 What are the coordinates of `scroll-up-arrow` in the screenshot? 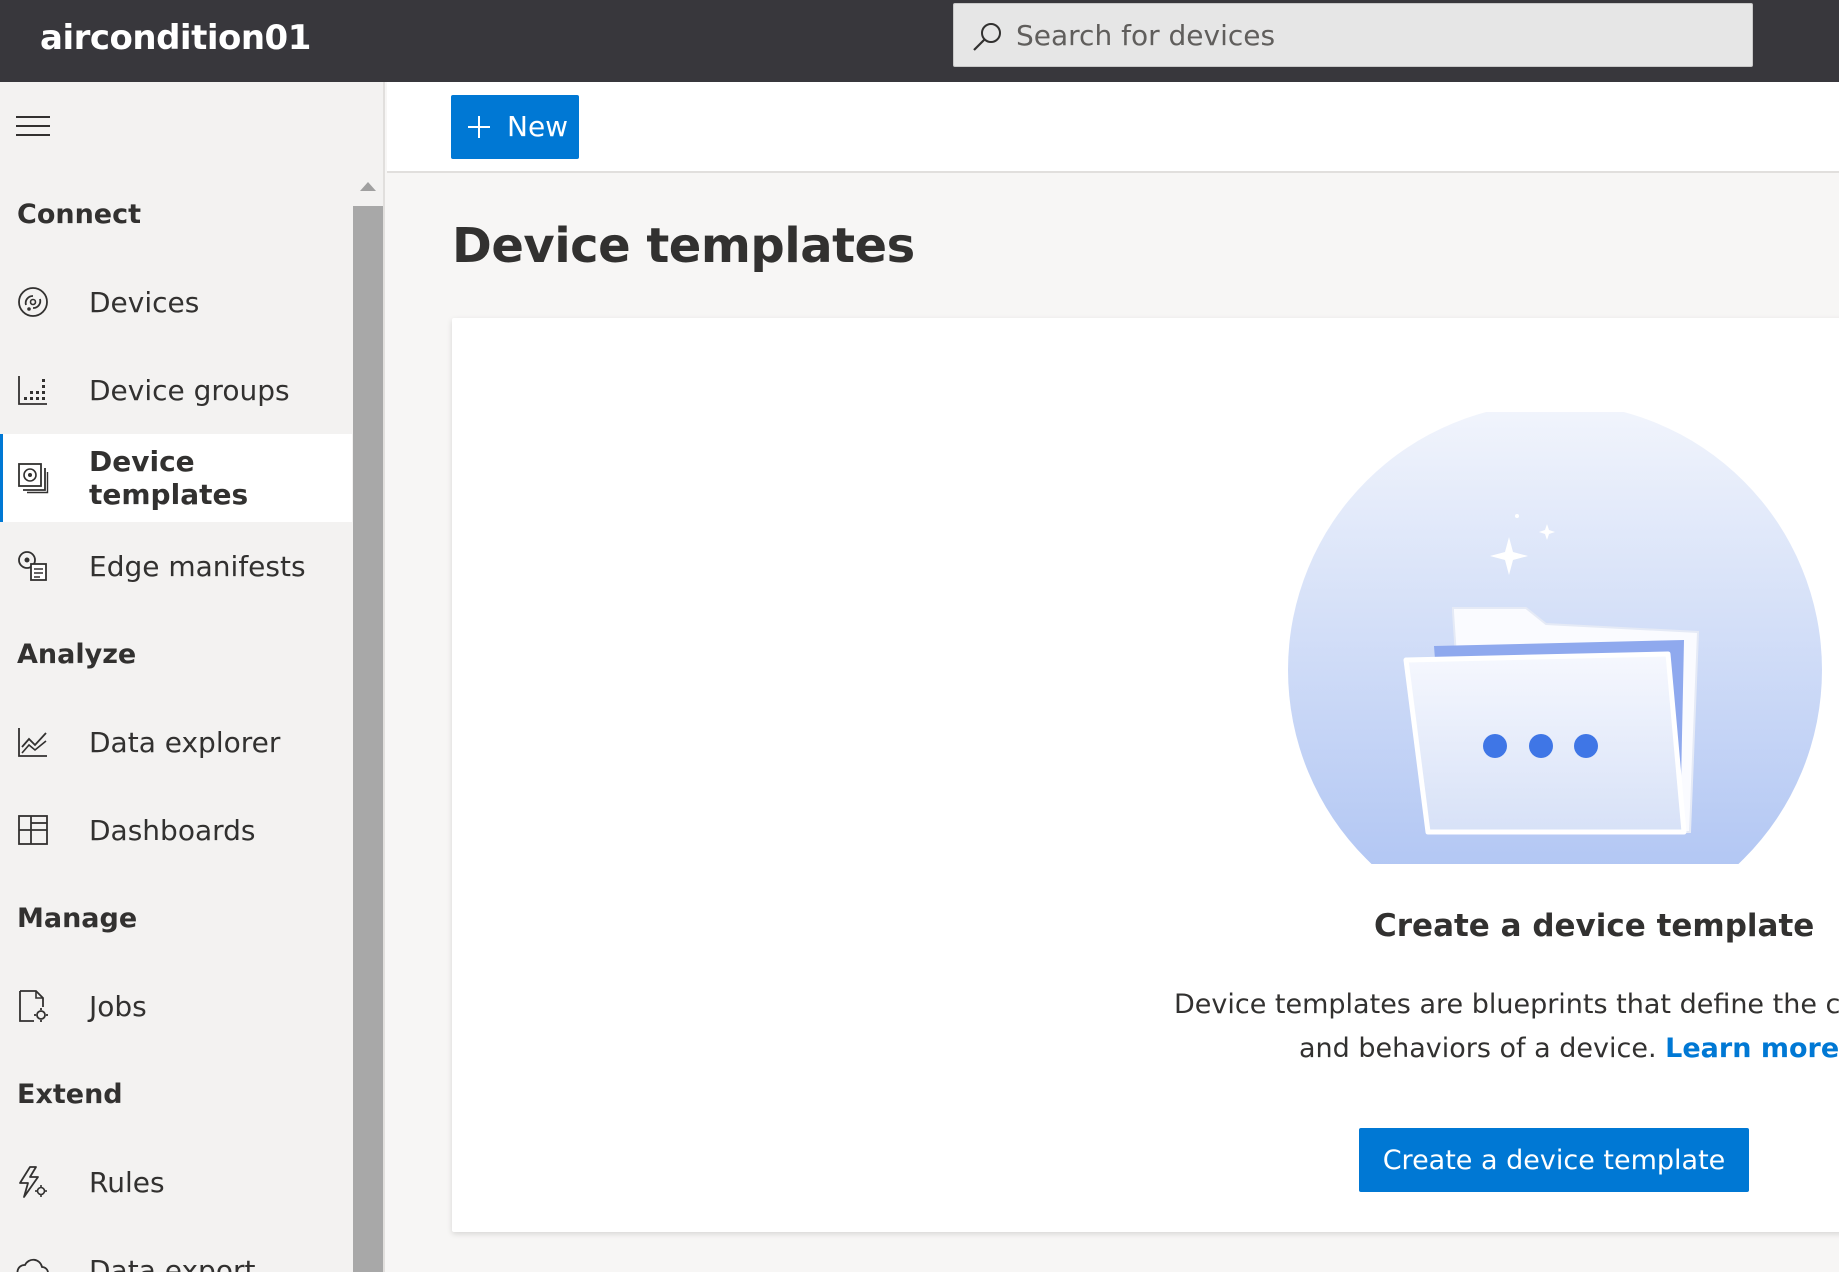 It's located at (368, 186).